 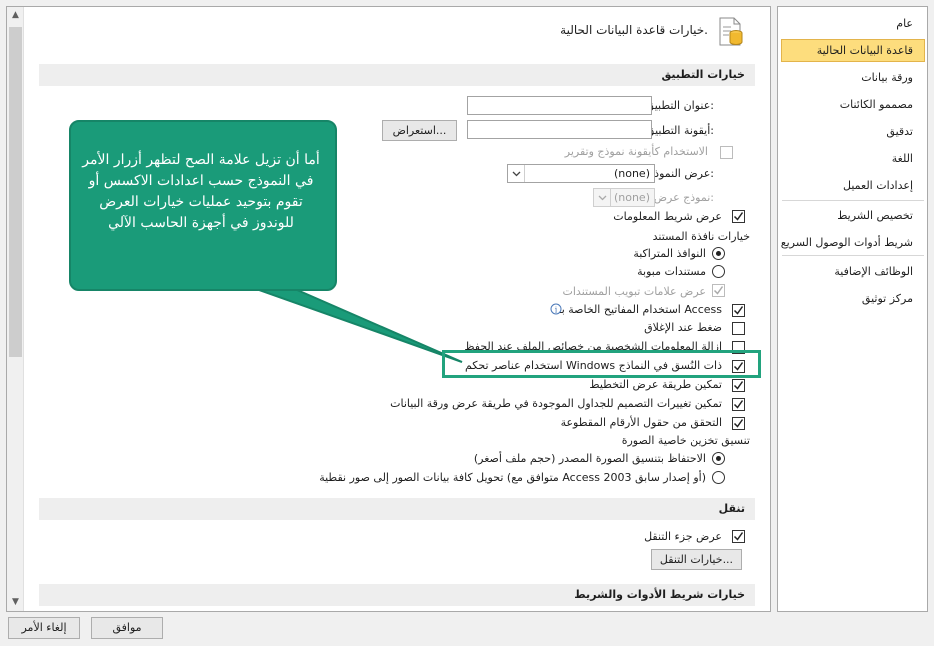 What do you see at coordinates (44, 628) in the screenshot?
I see `cancel-button: إلغاء الأمر` at bounding box center [44, 628].